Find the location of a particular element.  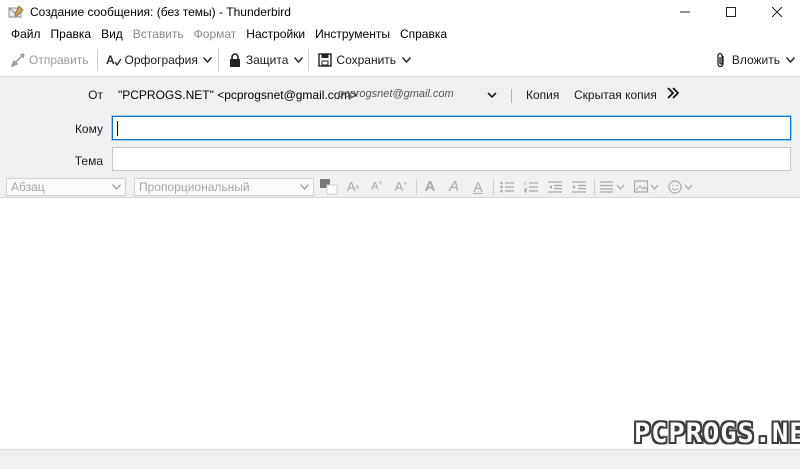

close-button is located at coordinates (777, 12).